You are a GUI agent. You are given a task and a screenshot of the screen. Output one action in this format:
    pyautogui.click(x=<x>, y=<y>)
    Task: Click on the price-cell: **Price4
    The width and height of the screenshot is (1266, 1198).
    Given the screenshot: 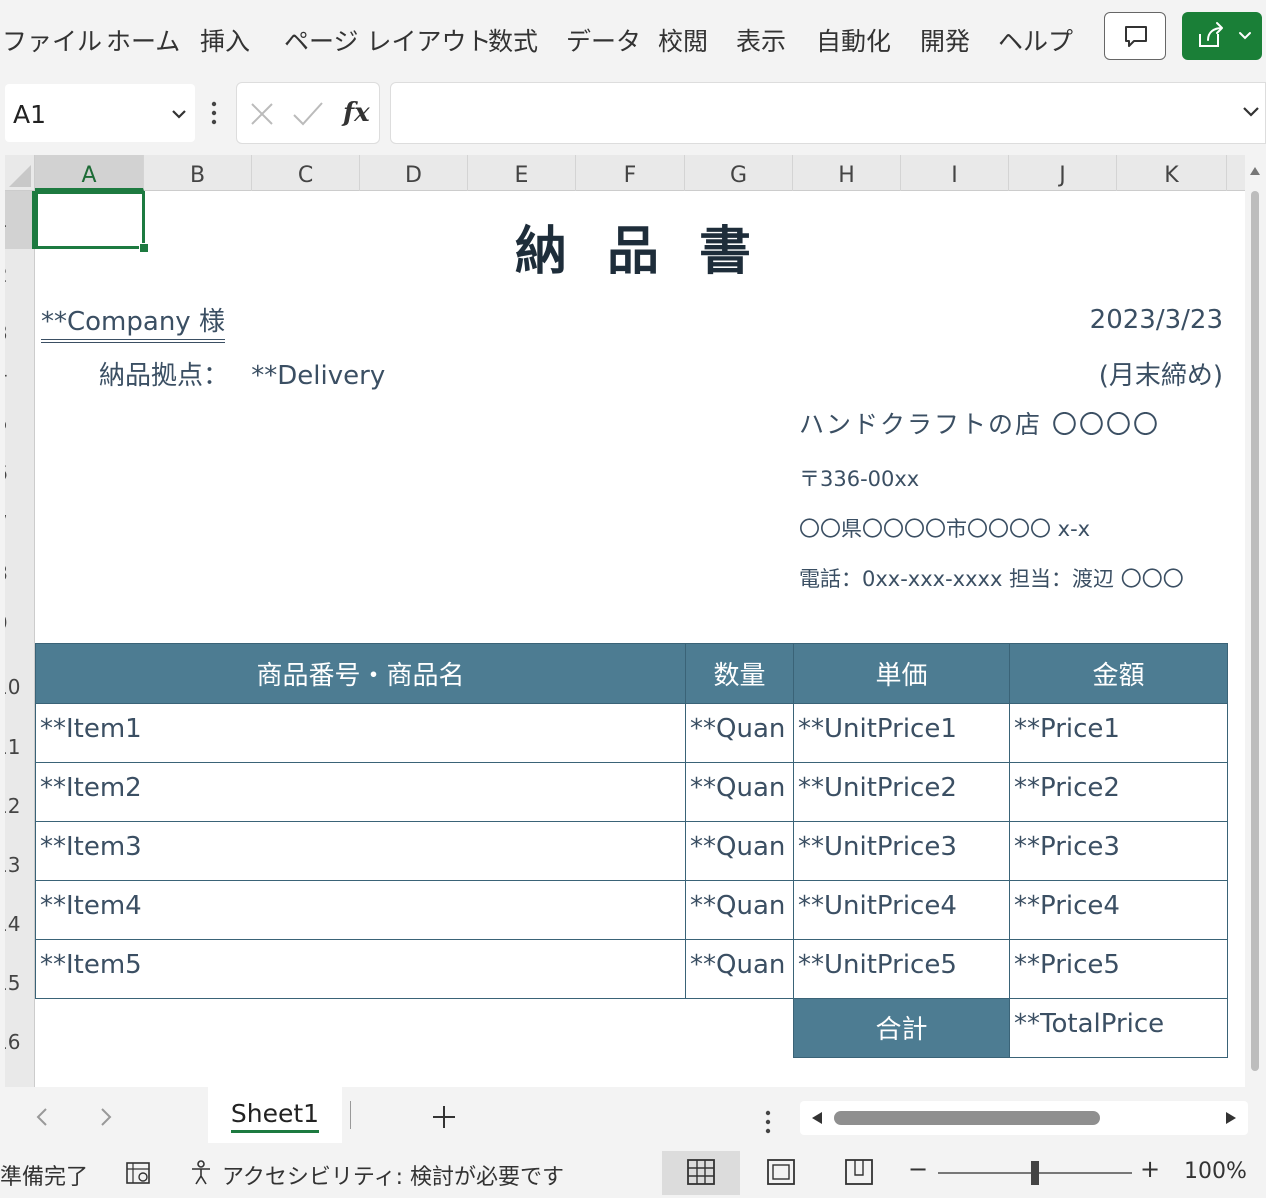 What is the action you would take?
    pyautogui.click(x=1118, y=910)
    